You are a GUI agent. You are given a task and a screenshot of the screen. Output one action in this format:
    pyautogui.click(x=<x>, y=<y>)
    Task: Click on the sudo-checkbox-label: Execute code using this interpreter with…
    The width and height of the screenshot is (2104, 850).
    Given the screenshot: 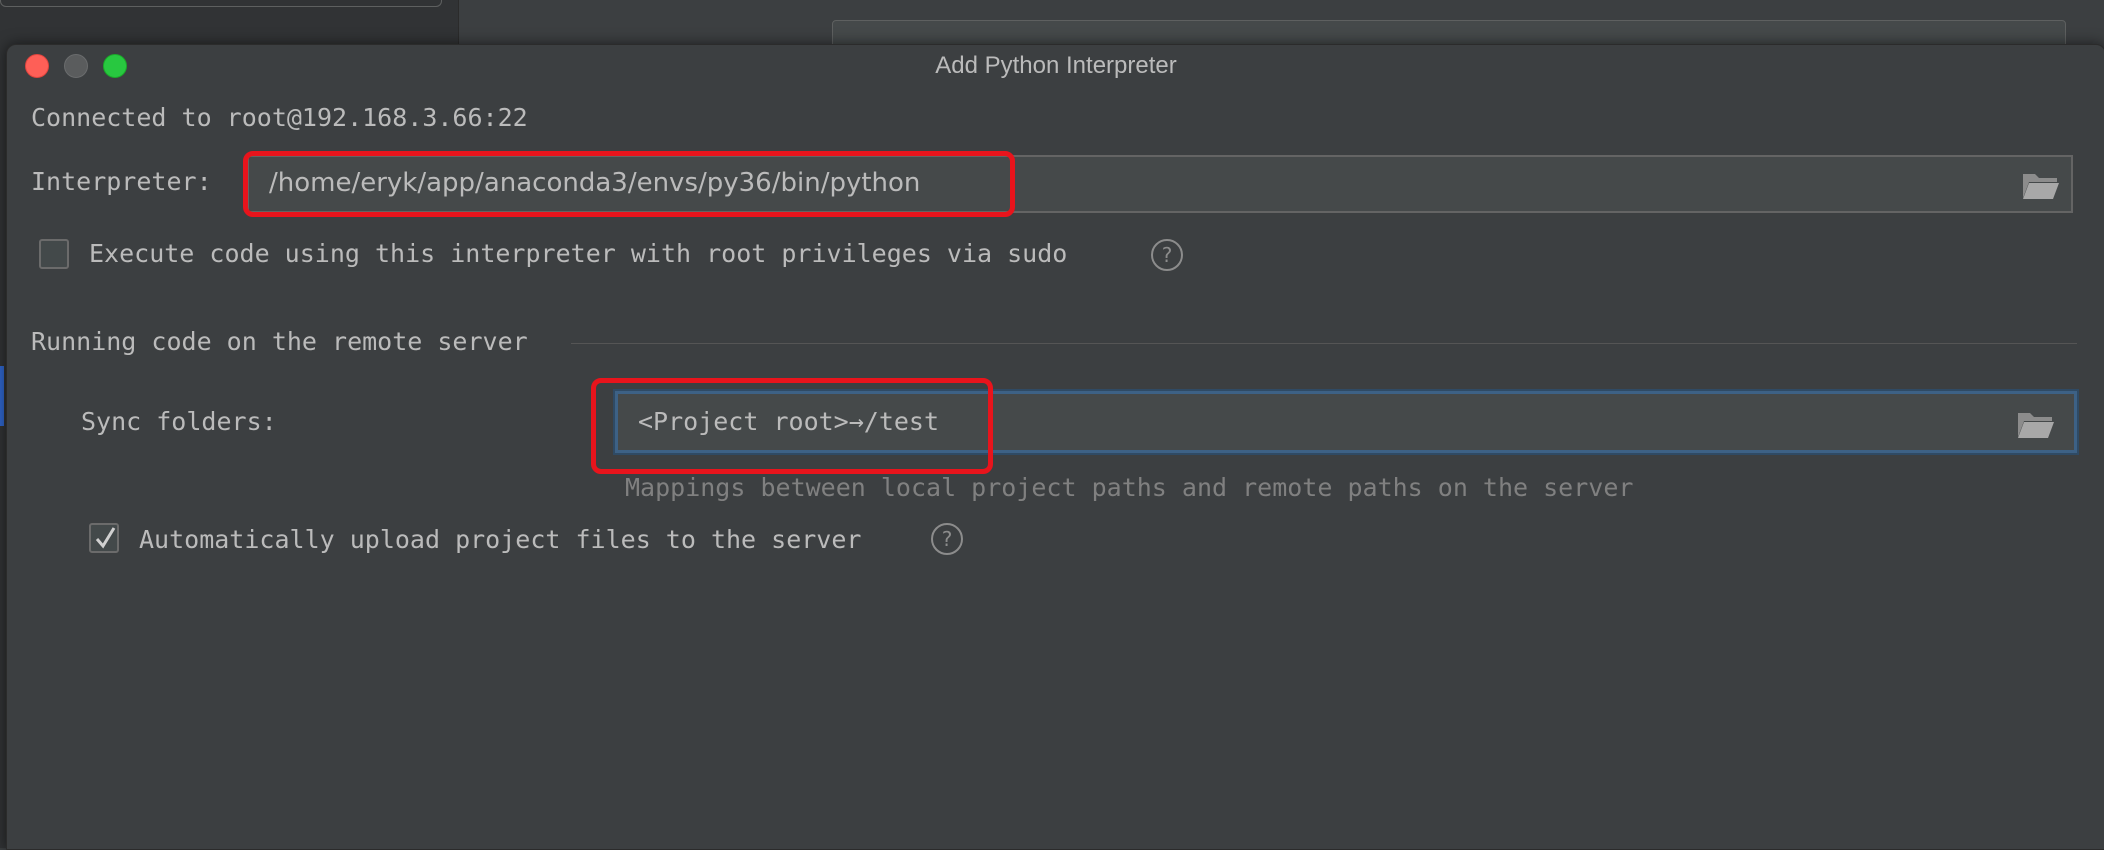 What is the action you would take?
    pyautogui.click(x=578, y=253)
    